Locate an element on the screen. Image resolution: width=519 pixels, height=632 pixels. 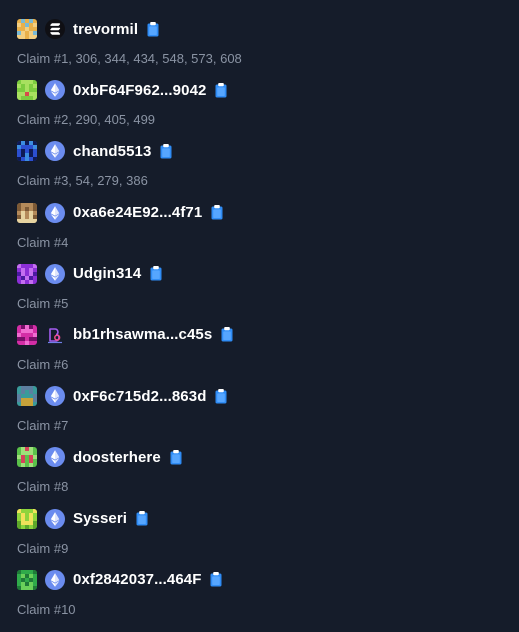
claim-numbers-text: Claim #9 is located at coordinates (43, 548).